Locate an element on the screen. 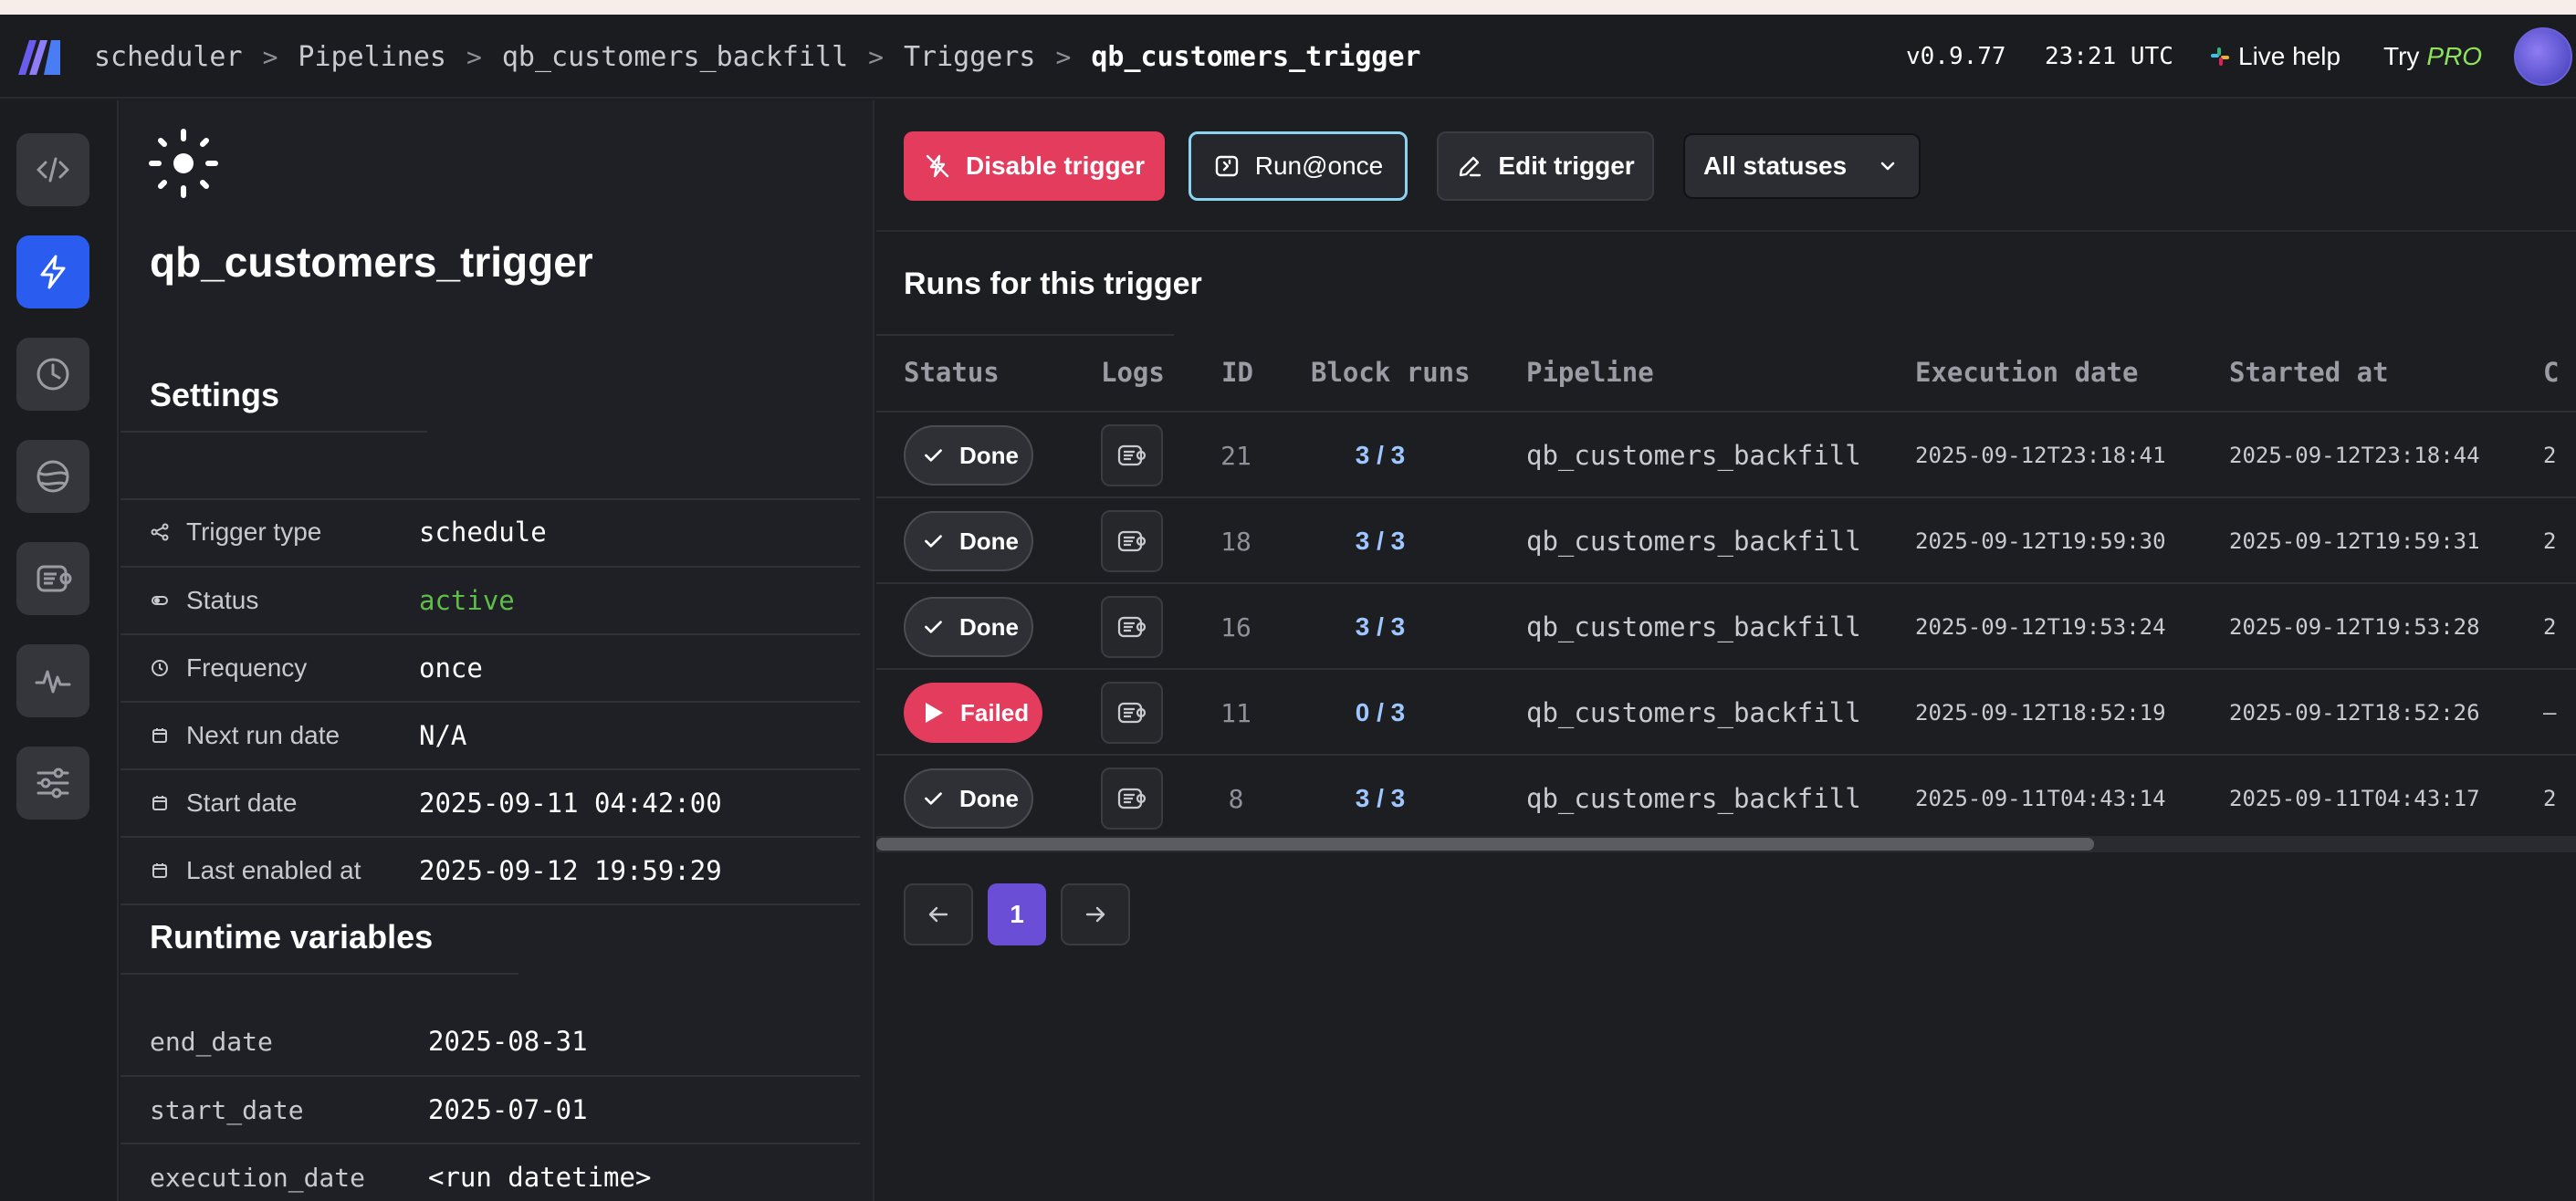 The image size is (2576, 1201). pro-label: PRO is located at coordinates (2455, 56).